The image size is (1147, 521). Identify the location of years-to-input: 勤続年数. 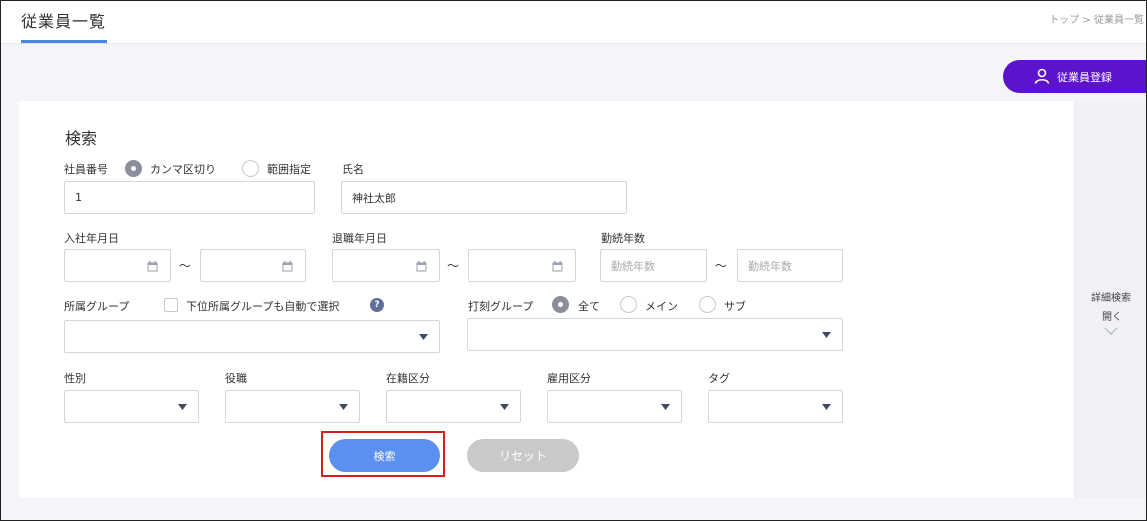
(790, 265).